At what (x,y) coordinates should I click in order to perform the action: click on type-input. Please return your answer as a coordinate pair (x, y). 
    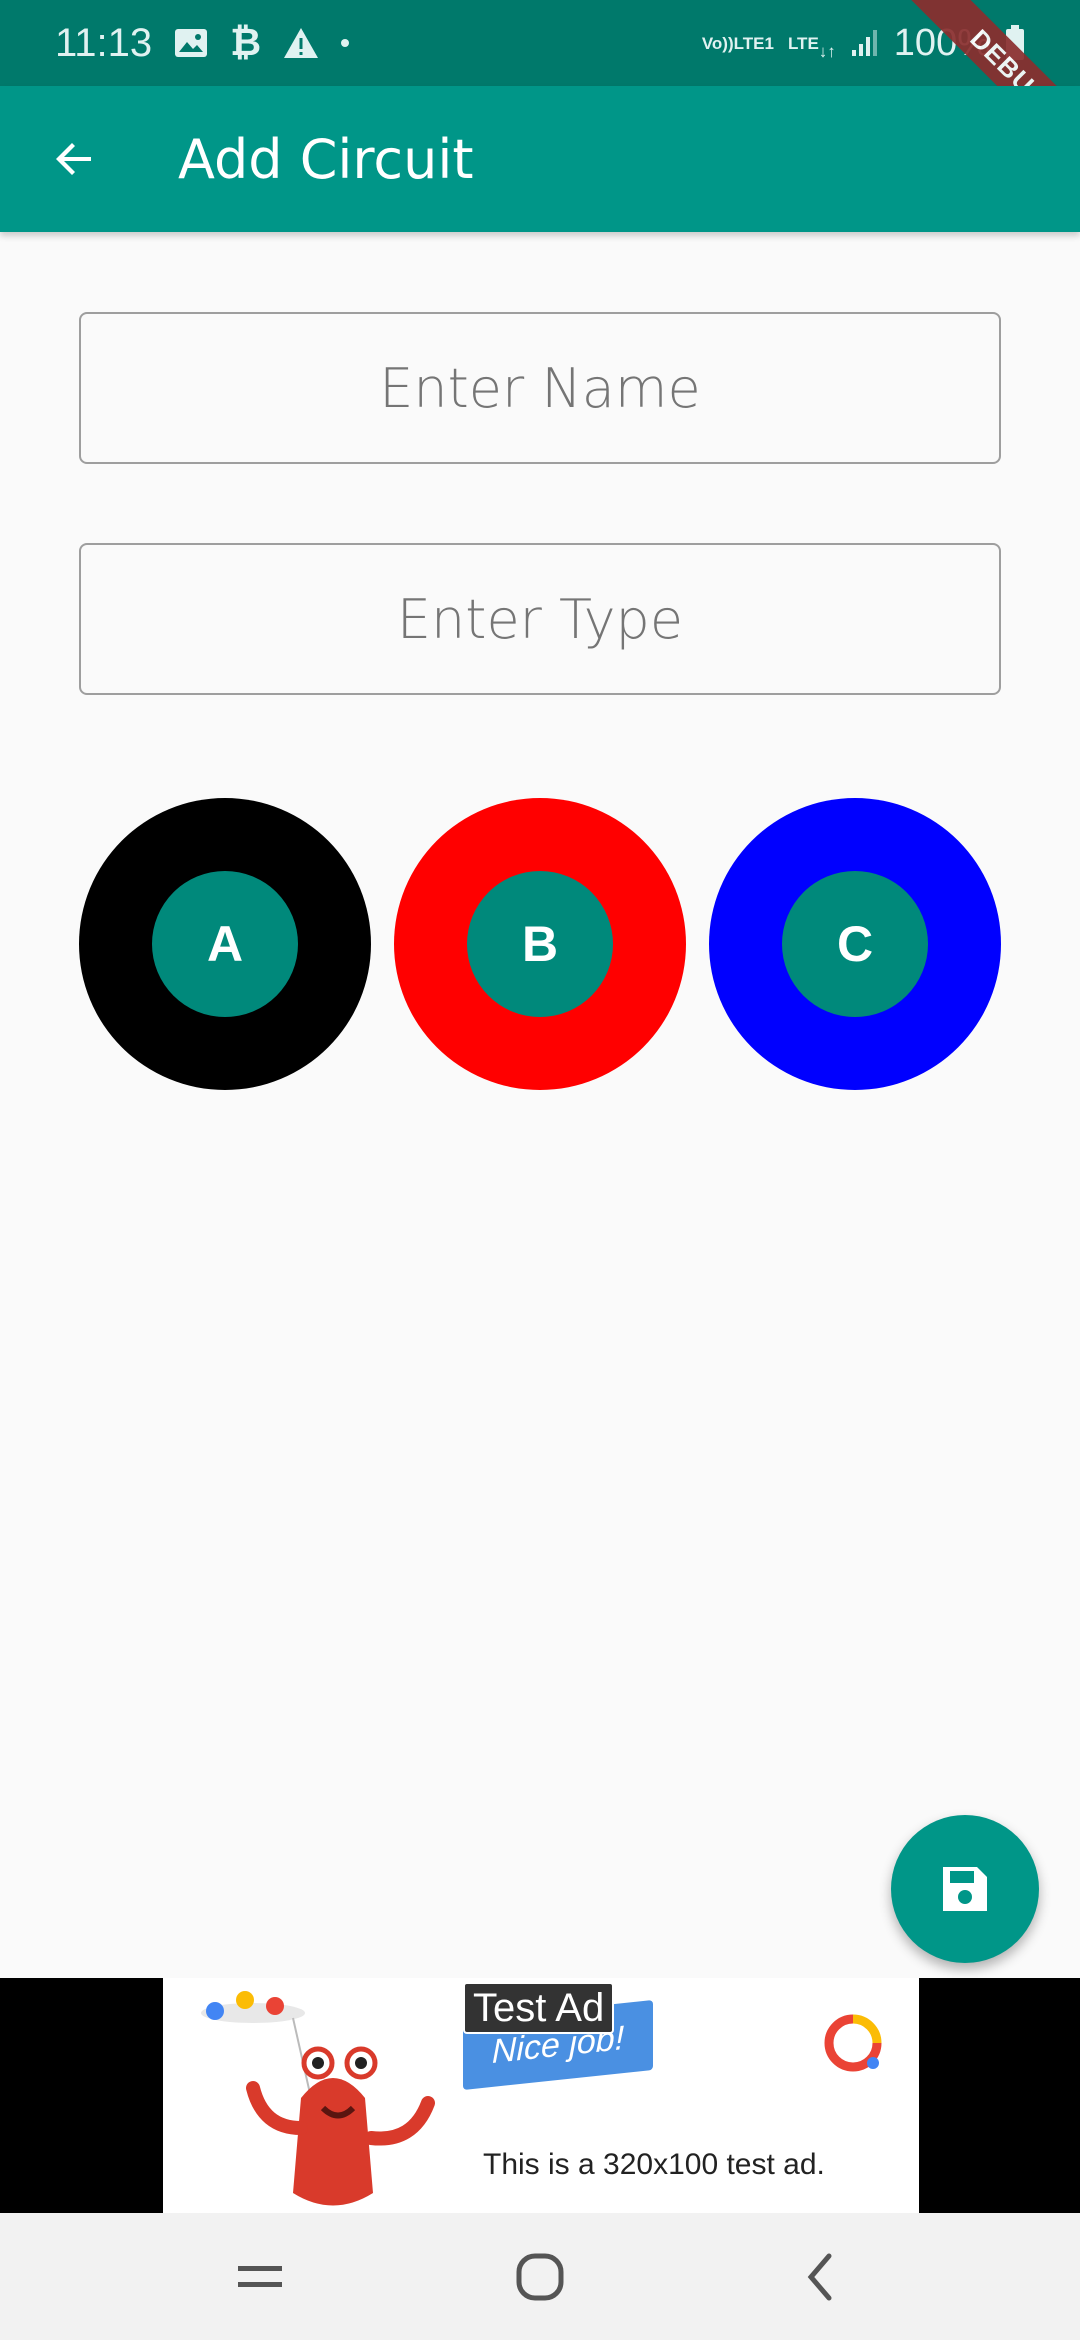
    Looking at the image, I should click on (540, 619).